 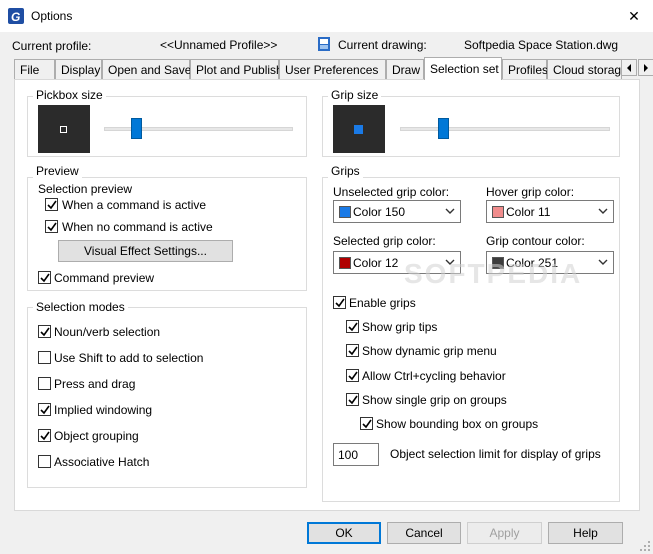 I want to click on tab-scroll-right-button, so click(x=645, y=67).